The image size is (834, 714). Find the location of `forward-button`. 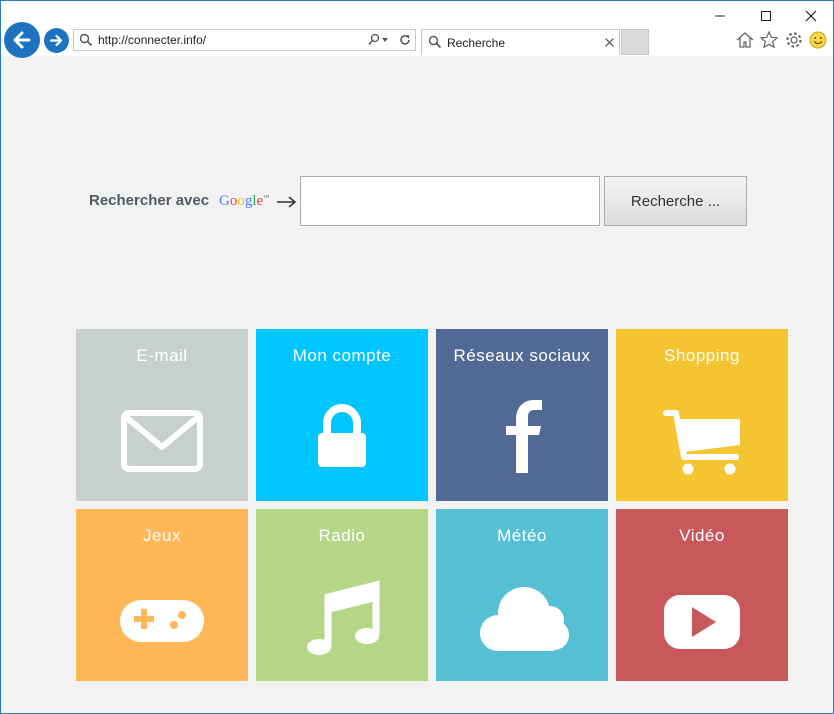

forward-button is located at coordinates (56, 40).